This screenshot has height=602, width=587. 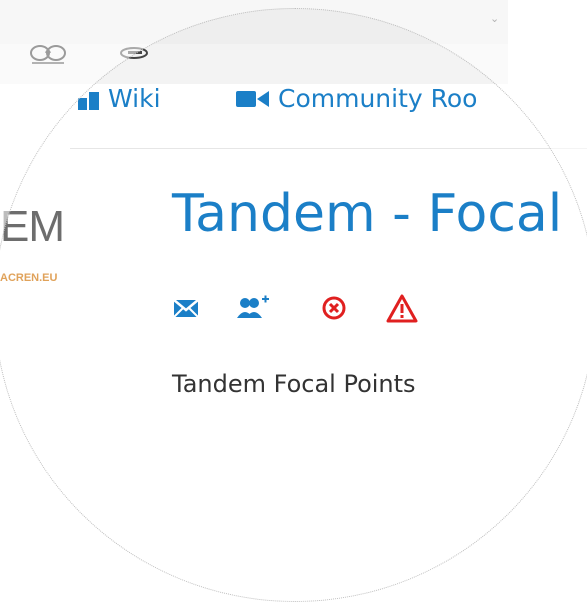 I want to click on site-logo: EM ACREN.EU, so click(x=55, y=245).